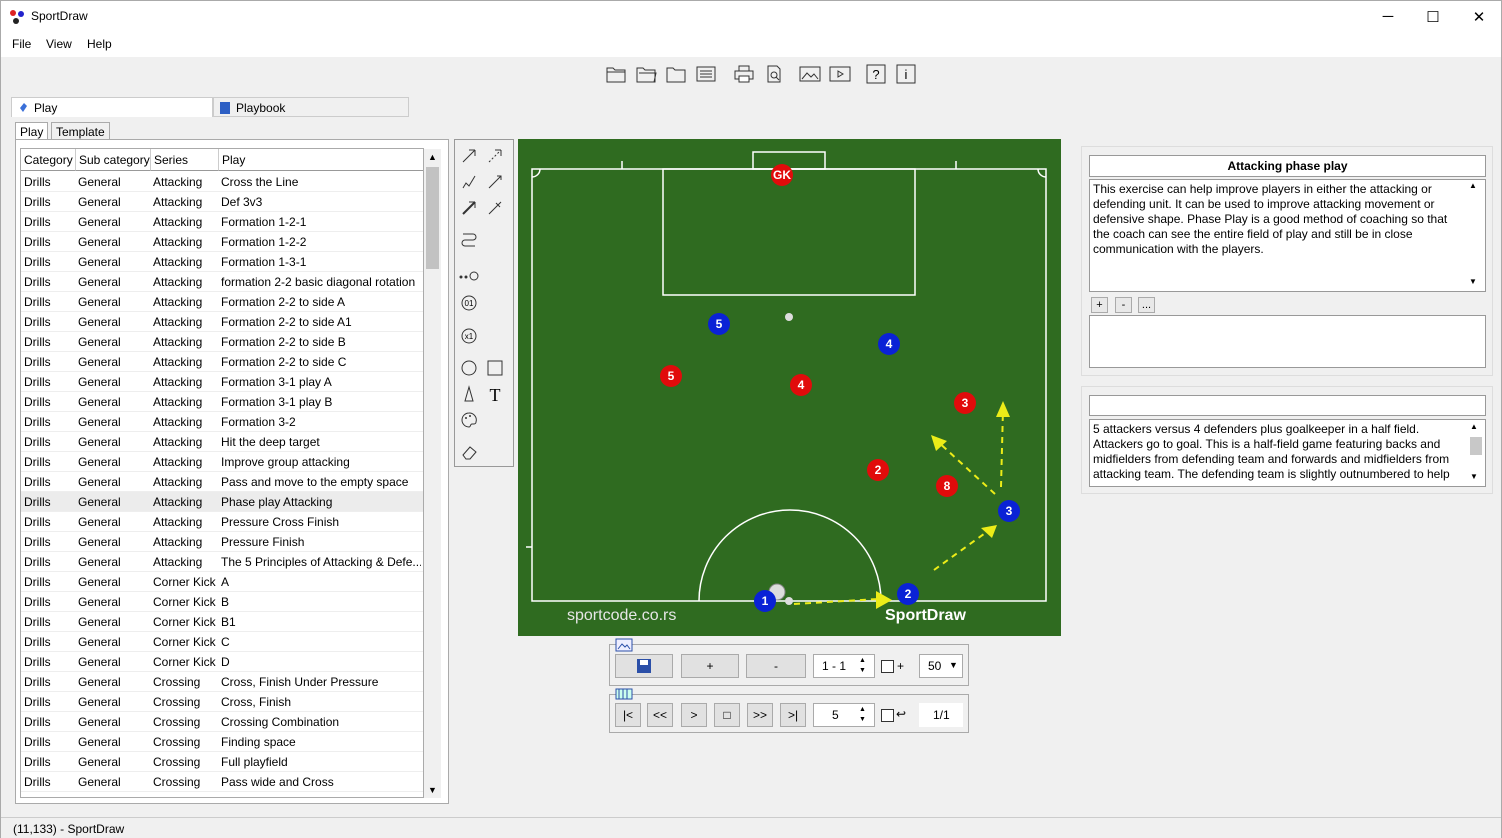 Image resolution: width=1502 pixels, height=838 pixels. What do you see at coordinates (222, 602) in the screenshot?
I see `table-row: Drills General Corner Kick B` at bounding box center [222, 602].